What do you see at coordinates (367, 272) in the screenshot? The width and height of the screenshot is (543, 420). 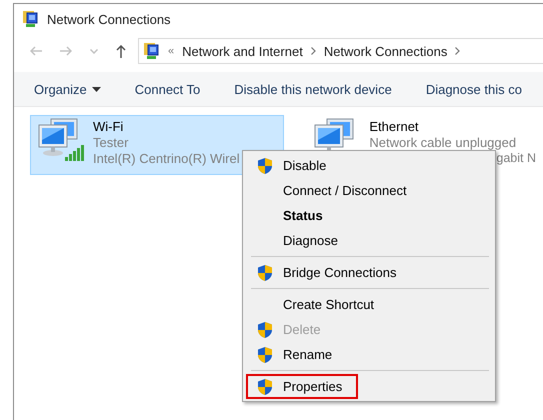 I see `menu-item: Bridge Connections` at bounding box center [367, 272].